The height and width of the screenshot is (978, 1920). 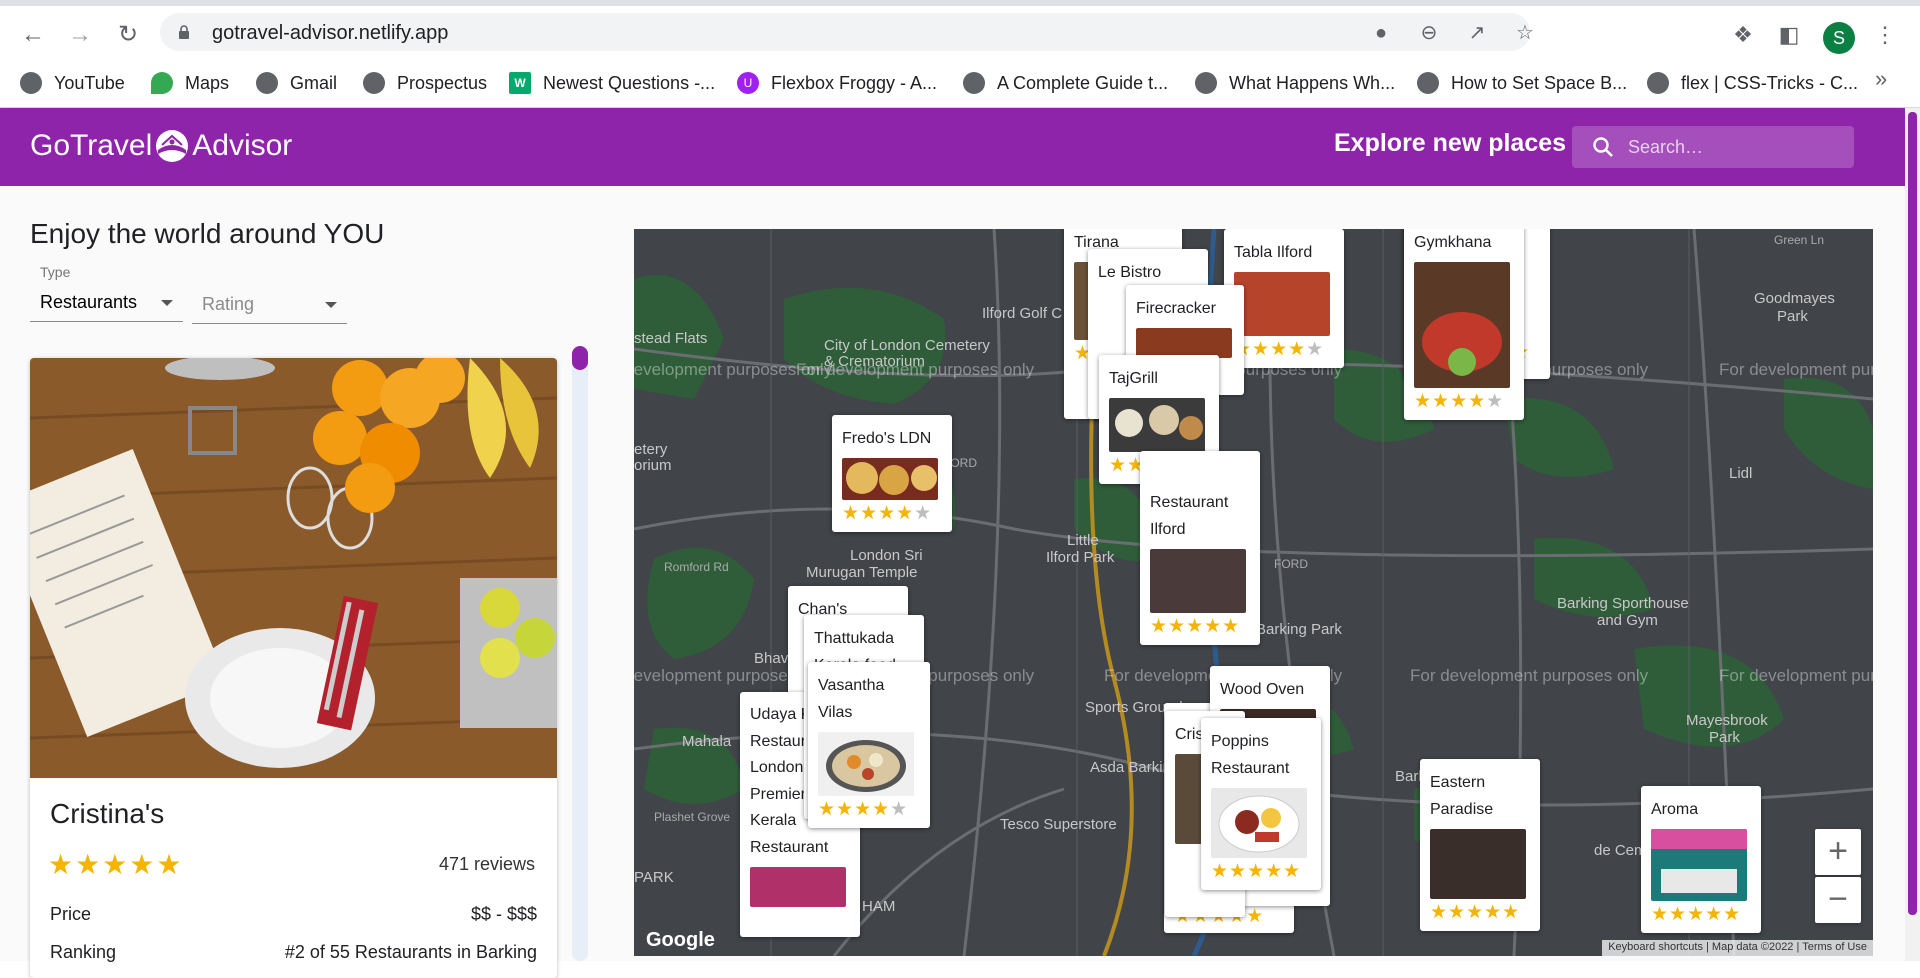 I want to click on restaurant-pin-name: Eastern Paradise, so click(x=1462, y=796).